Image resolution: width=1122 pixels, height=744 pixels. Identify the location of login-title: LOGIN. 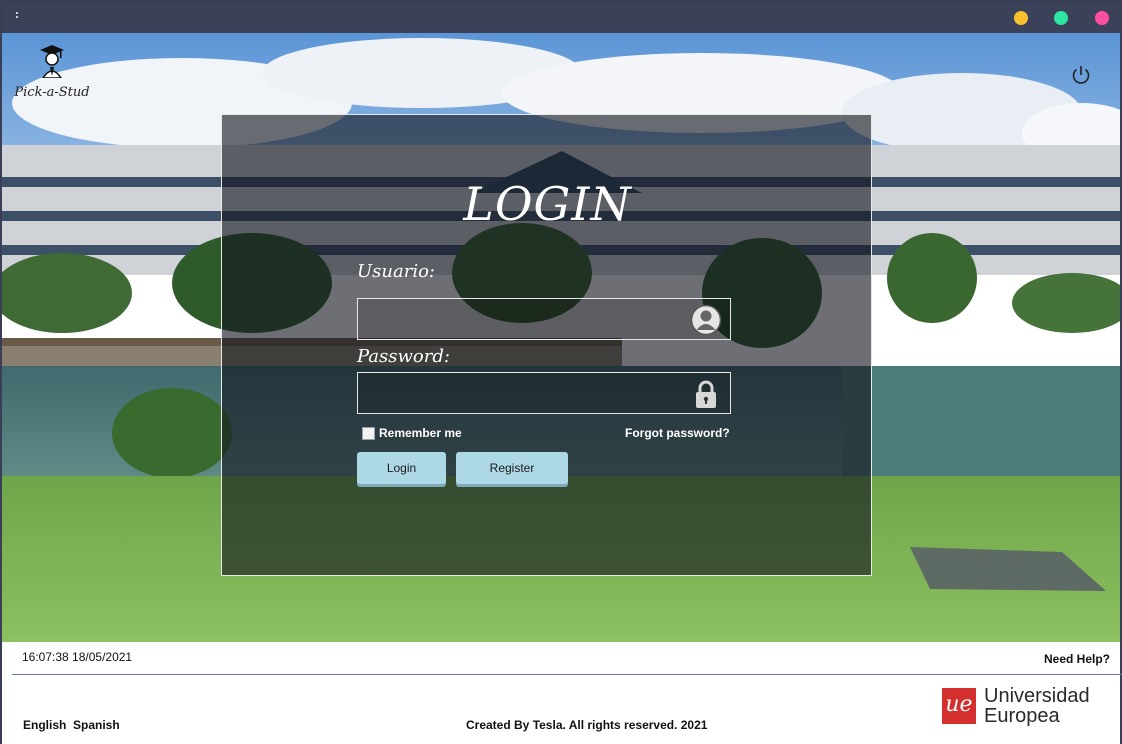
(547, 204).